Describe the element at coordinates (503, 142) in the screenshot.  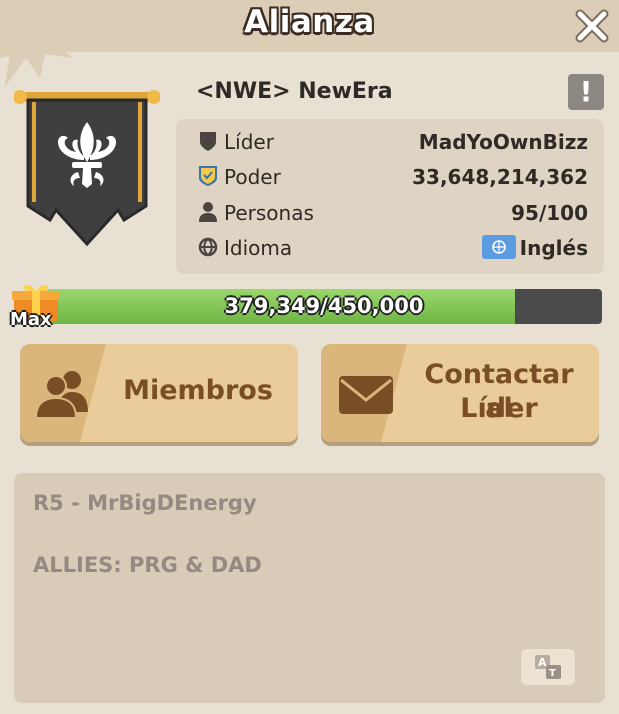
I see `leader-value: MadYoOwnBizz` at that location.